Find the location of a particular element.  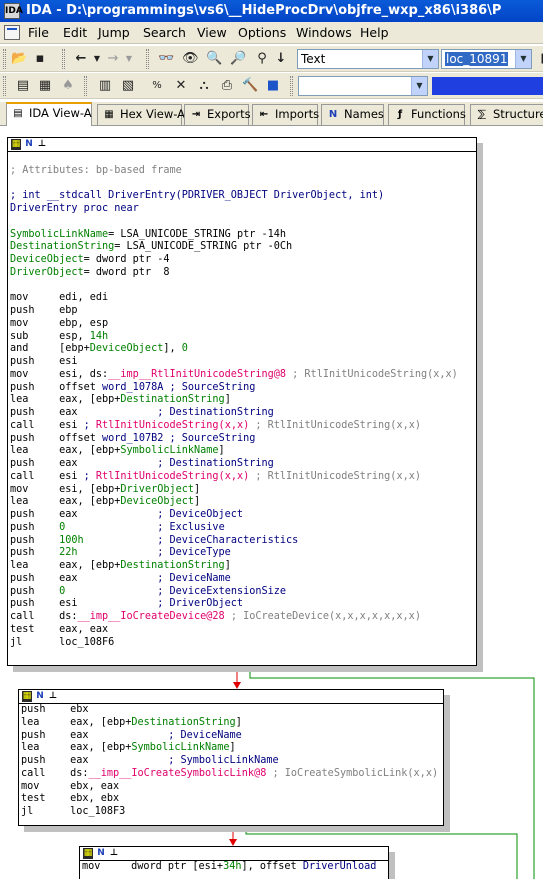

hammer-icon: 🔨 is located at coordinates (250, 86).